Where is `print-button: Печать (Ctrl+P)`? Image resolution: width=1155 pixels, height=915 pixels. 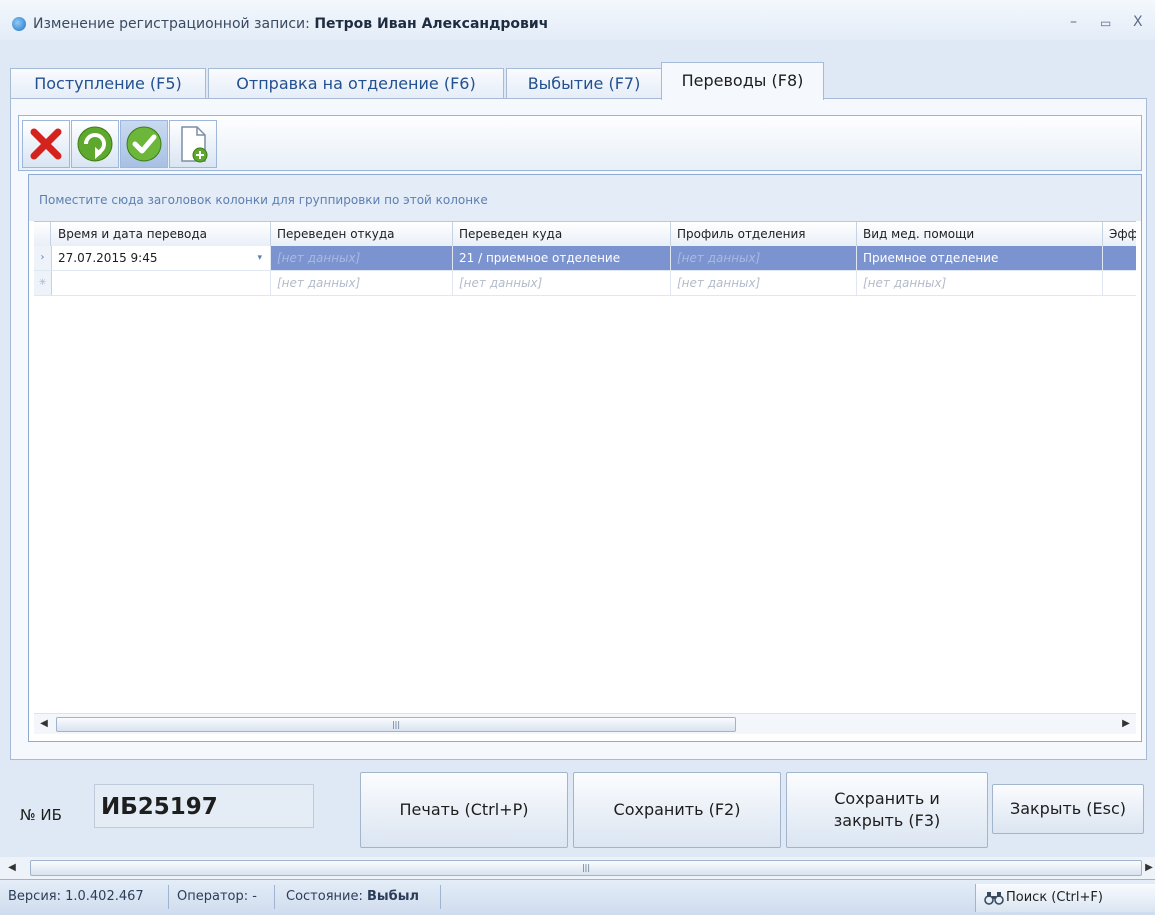
print-button: Печать (Ctrl+P) is located at coordinates (464, 810).